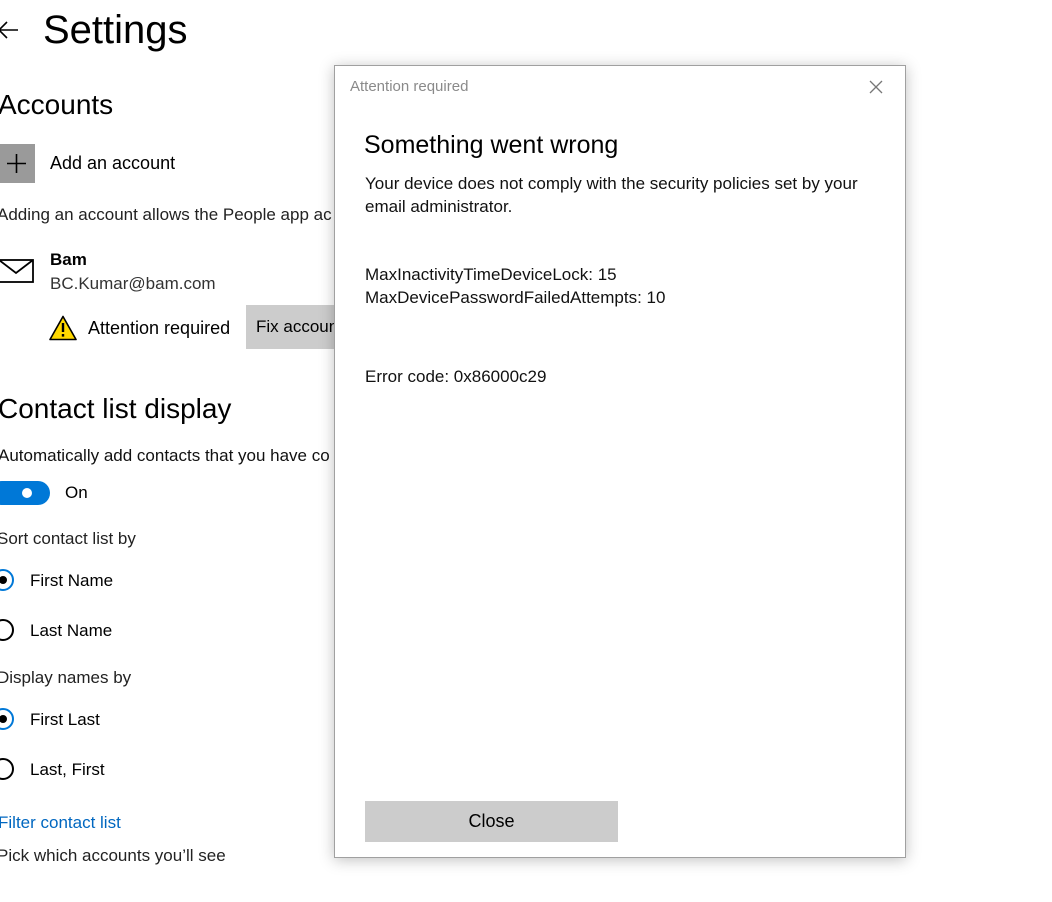  Describe the element at coordinates (71, 581) in the screenshot. I see `radio-sort-first-name-label: First Name` at that location.